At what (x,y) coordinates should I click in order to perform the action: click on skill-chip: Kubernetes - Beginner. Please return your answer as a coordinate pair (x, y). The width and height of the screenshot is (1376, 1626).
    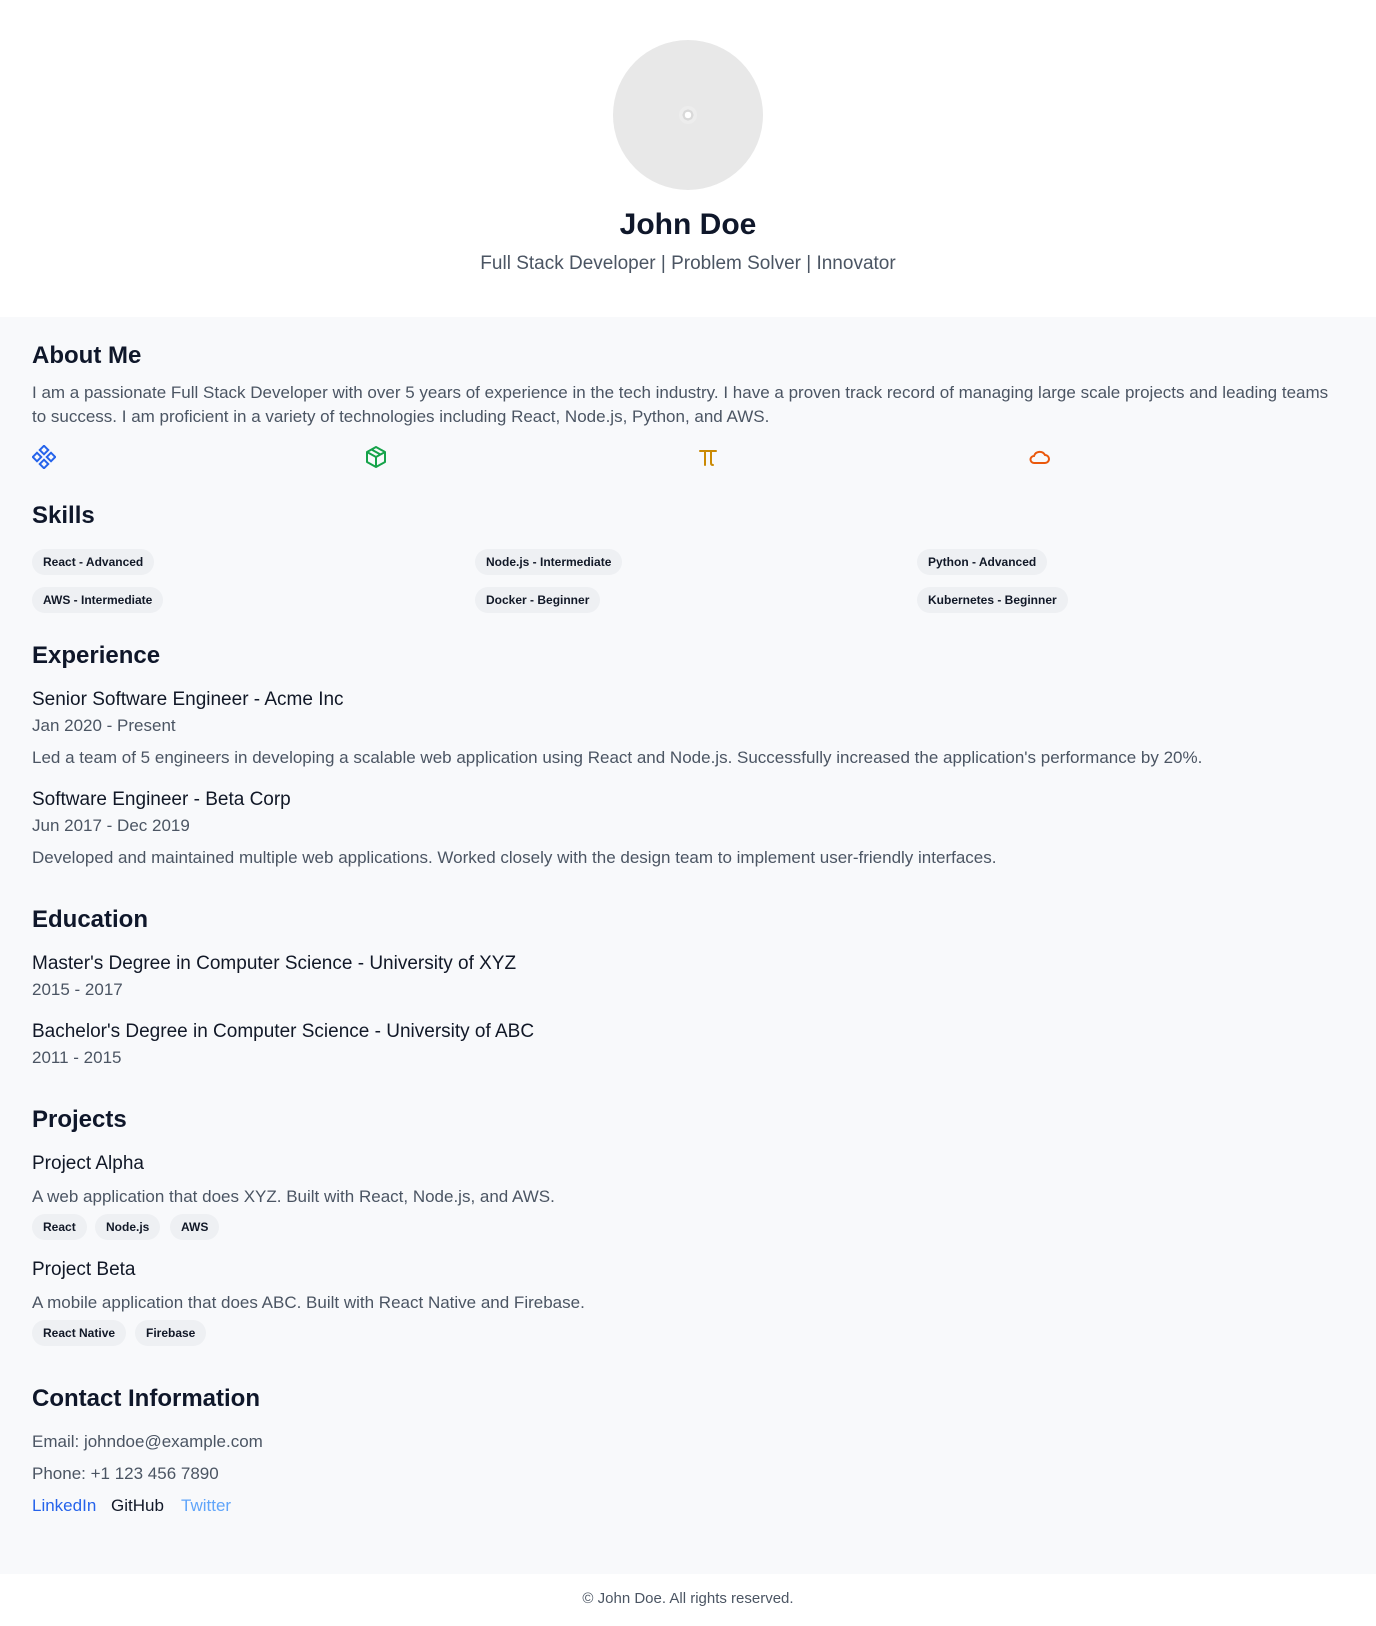
    Looking at the image, I should click on (992, 600).